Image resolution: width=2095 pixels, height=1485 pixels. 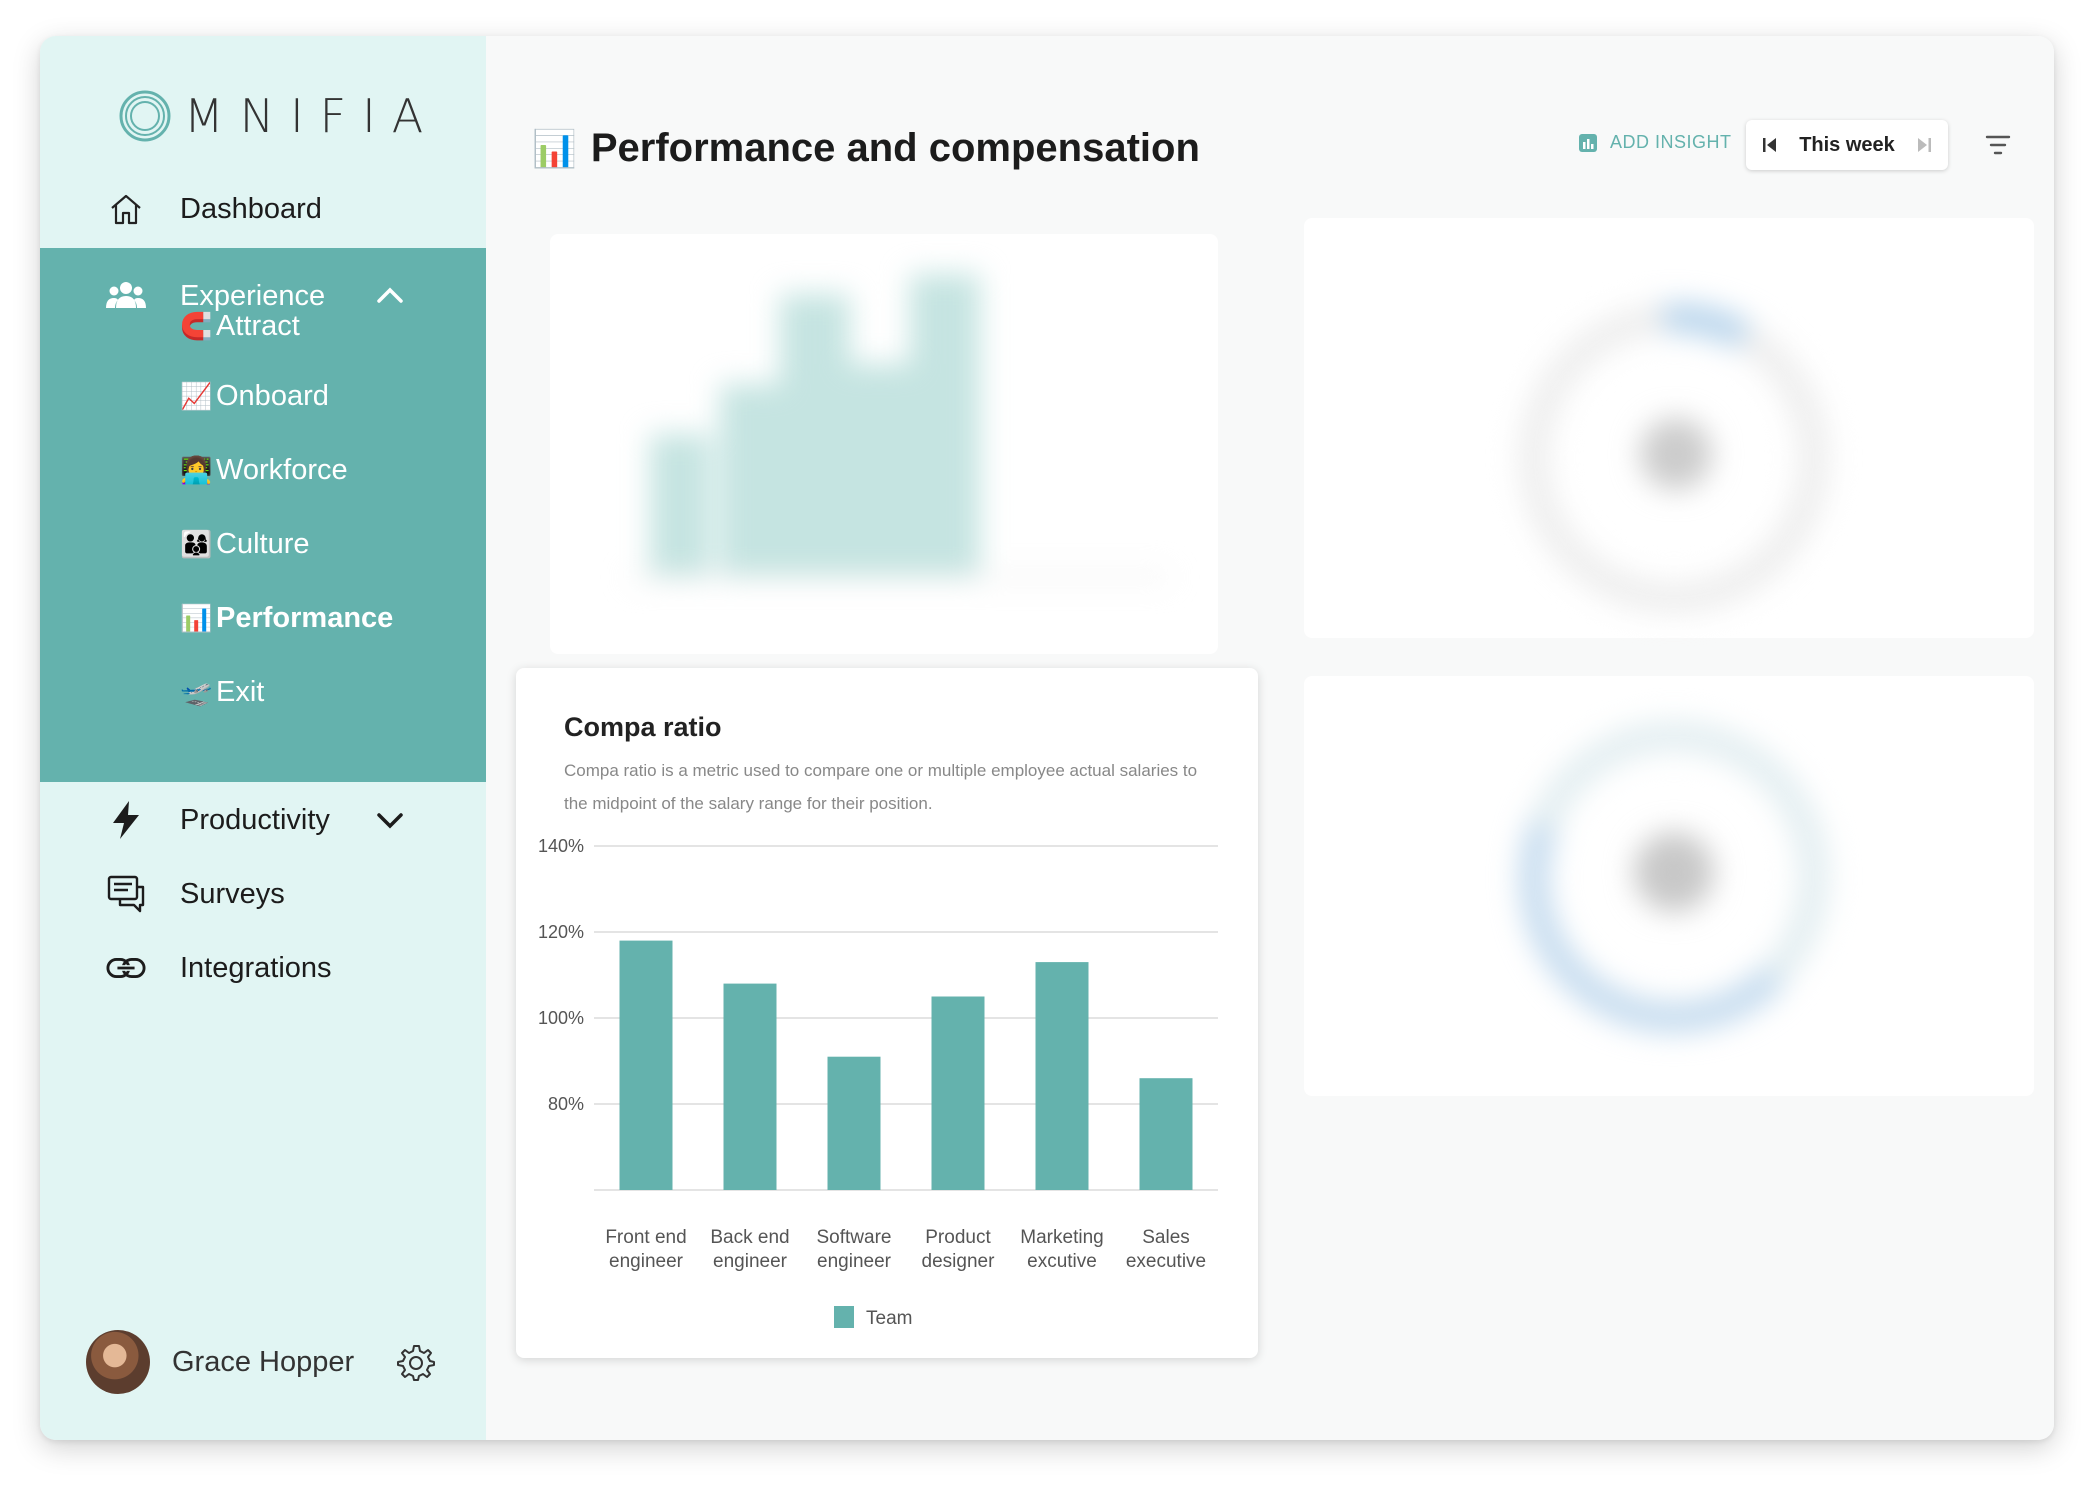 I want to click on sidebar-item-label: Exit, so click(x=240, y=692).